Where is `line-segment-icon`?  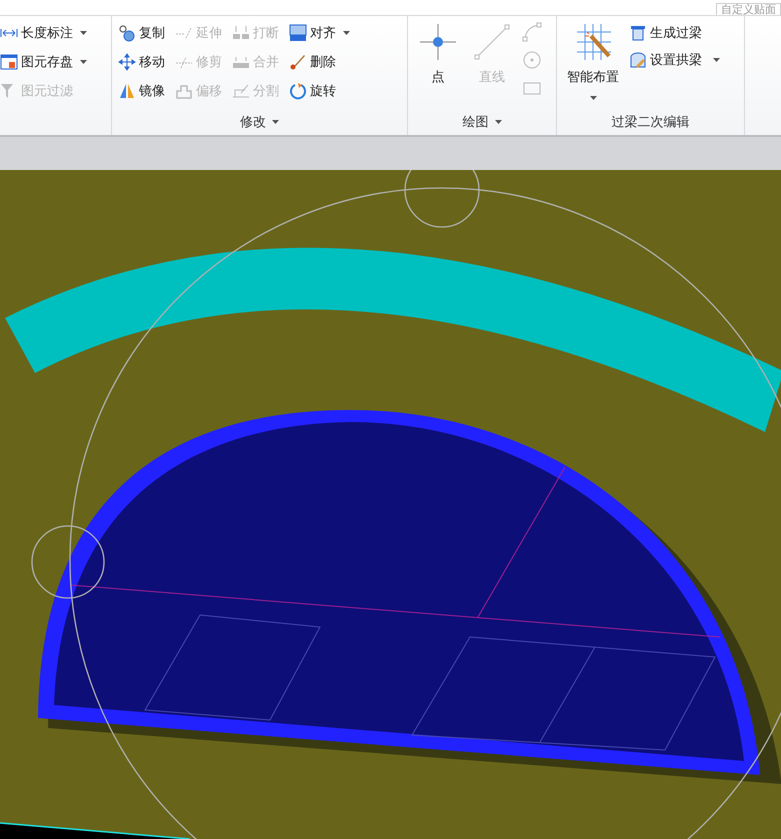 line-segment-icon is located at coordinates (492, 42).